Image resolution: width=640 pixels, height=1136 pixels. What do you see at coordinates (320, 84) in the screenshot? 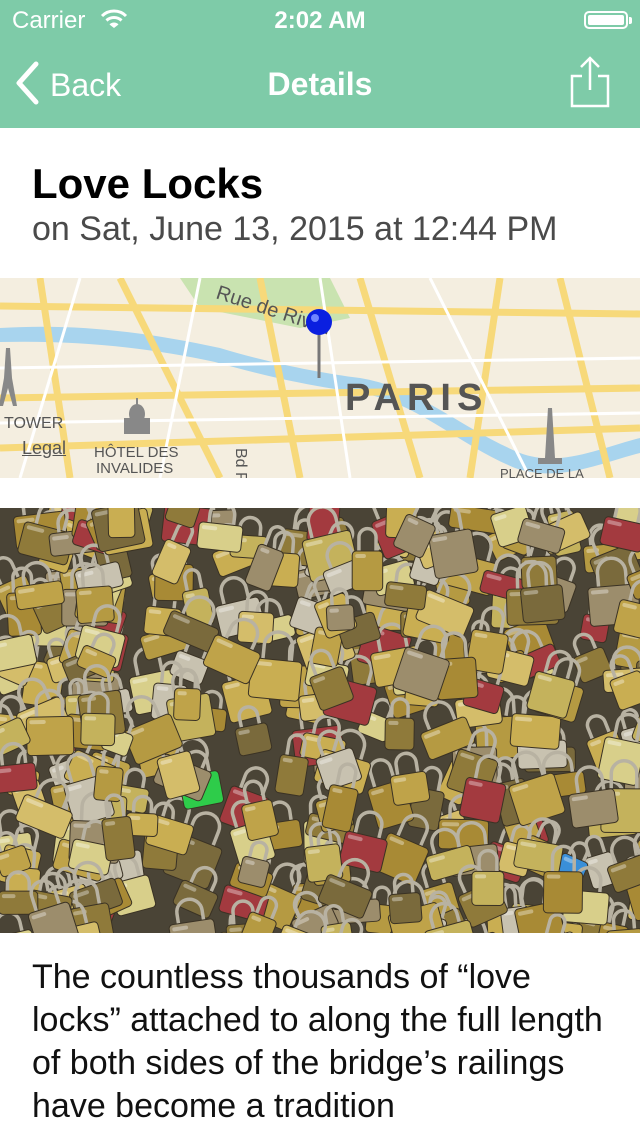
I see `page-title: Details` at bounding box center [320, 84].